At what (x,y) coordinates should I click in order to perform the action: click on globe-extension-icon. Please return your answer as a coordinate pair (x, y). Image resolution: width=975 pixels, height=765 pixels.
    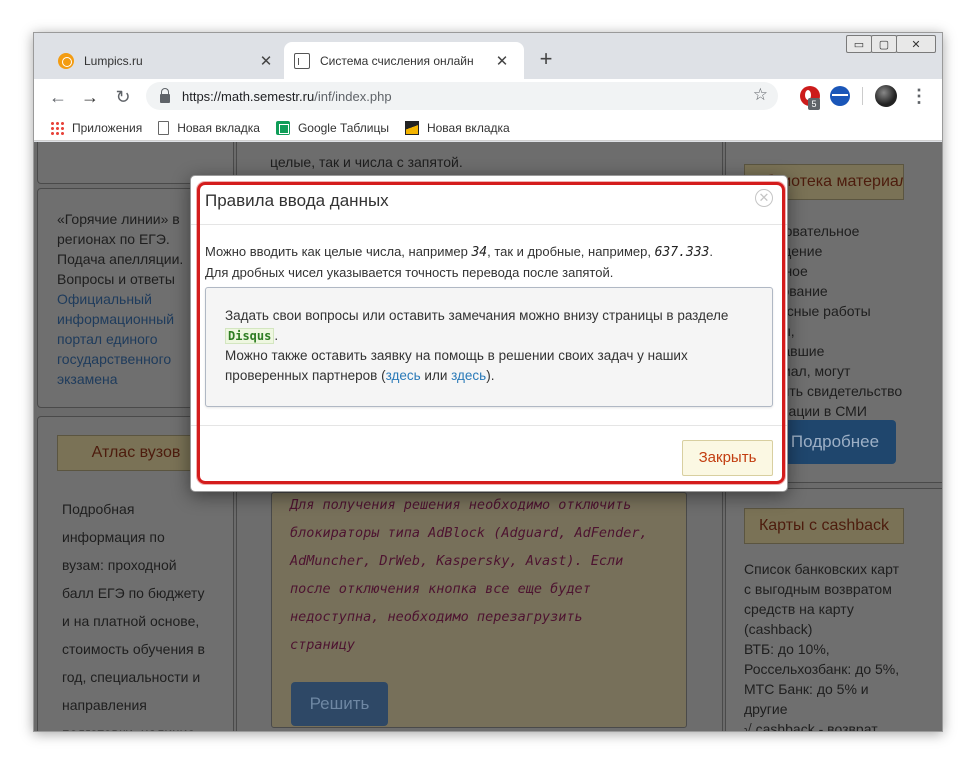
    Looking at the image, I should click on (840, 96).